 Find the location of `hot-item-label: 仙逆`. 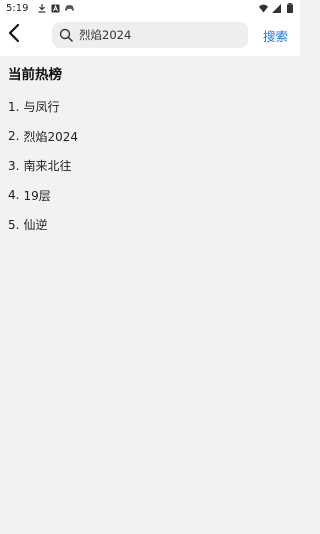

hot-item-label: 仙逆 is located at coordinates (35, 225).